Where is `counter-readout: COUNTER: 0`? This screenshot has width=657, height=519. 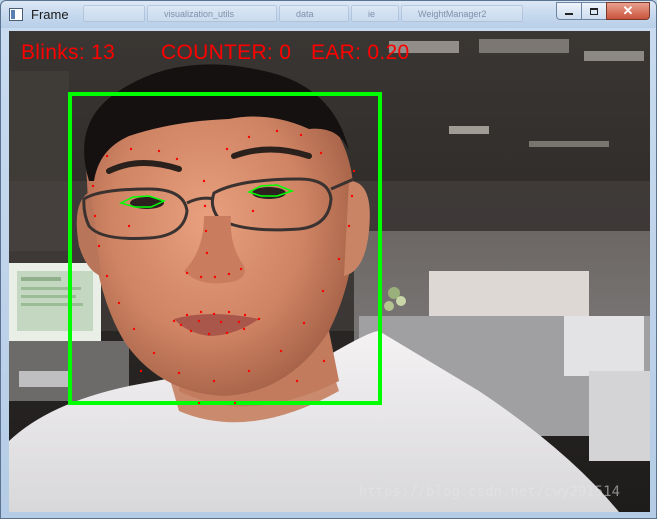 counter-readout: COUNTER: 0 is located at coordinates (226, 52).